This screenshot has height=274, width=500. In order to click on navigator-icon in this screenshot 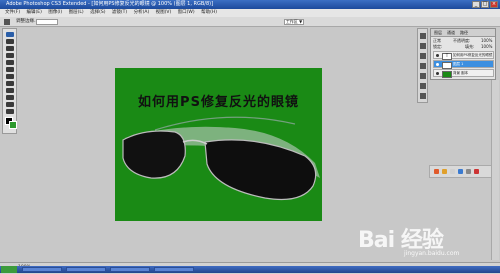, I will do `click(423, 96)`.